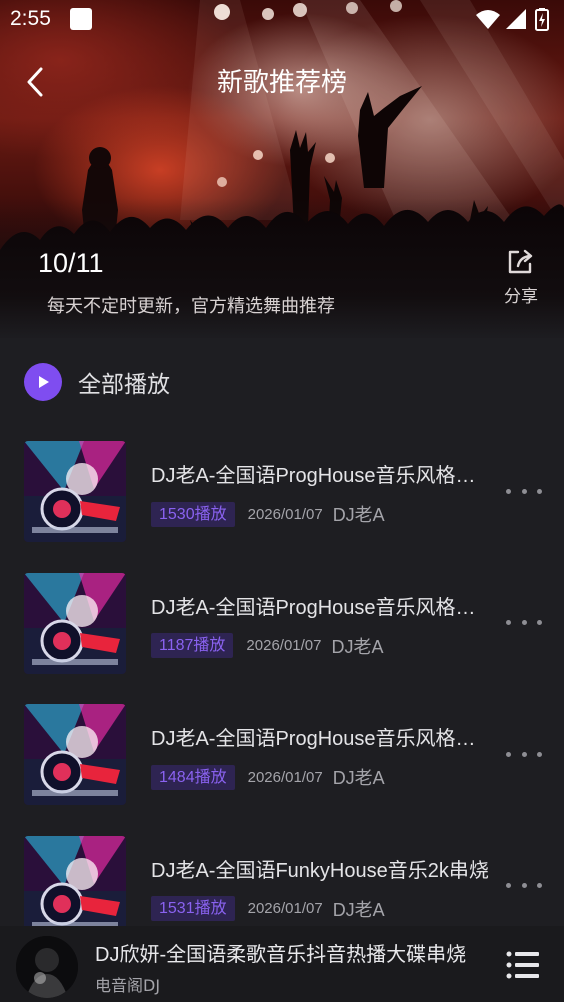 Image resolution: width=564 pixels, height=1002 pixels. What do you see at coordinates (516, 19) in the screenshot?
I see `signal-icon` at bounding box center [516, 19].